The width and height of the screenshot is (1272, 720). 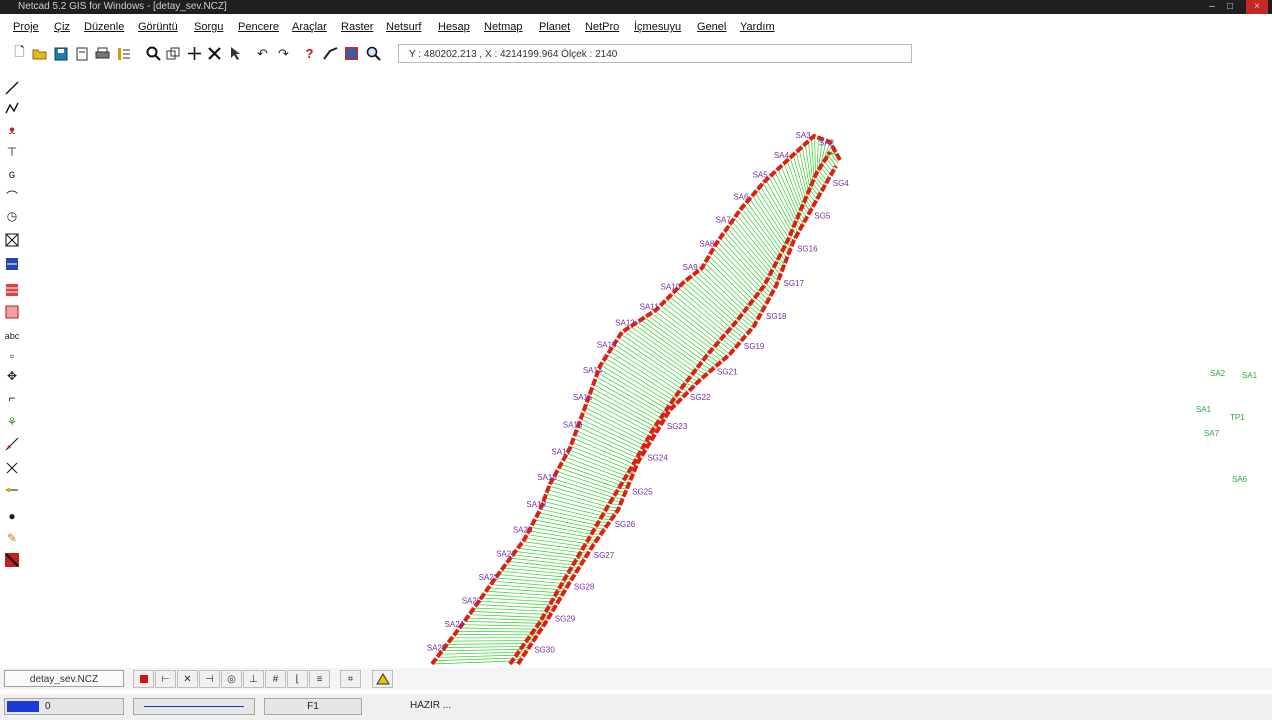 I want to click on menu-yardim: Yardım, so click(x=757, y=27).